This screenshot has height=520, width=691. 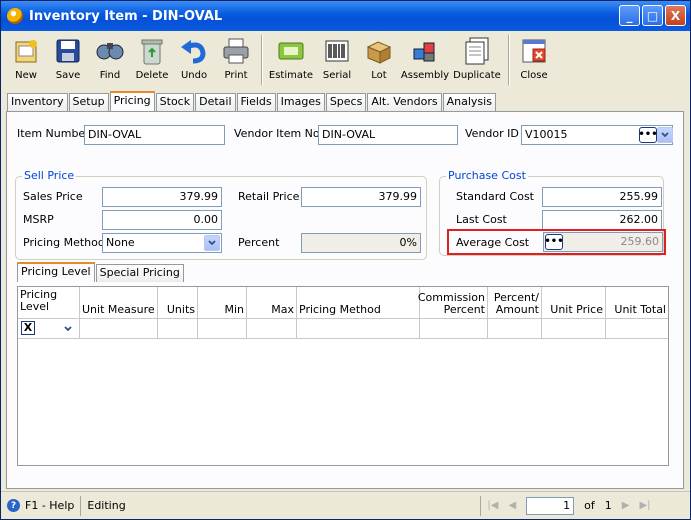 What do you see at coordinates (15, 16) in the screenshot?
I see `app-icon` at bounding box center [15, 16].